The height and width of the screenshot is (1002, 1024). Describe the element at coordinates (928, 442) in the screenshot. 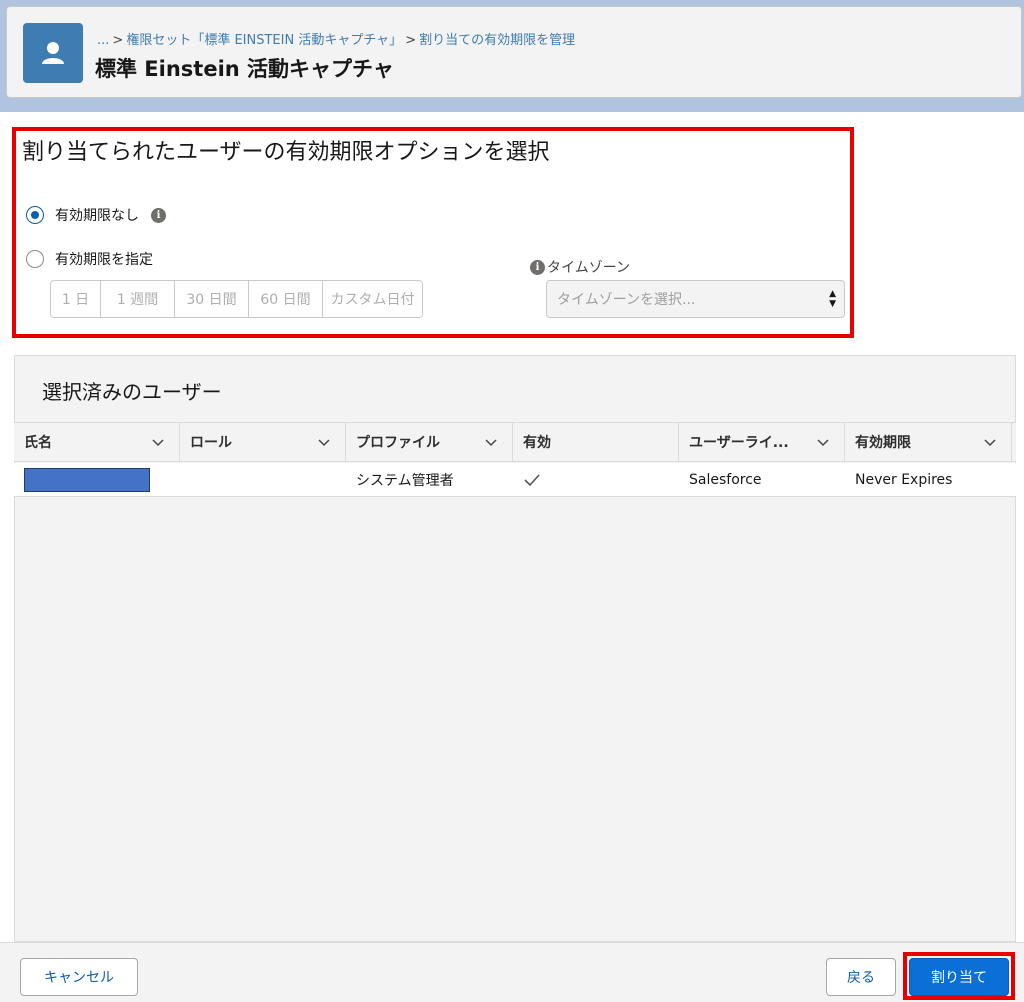

I see `column-header-expiration: 有効期限` at that location.